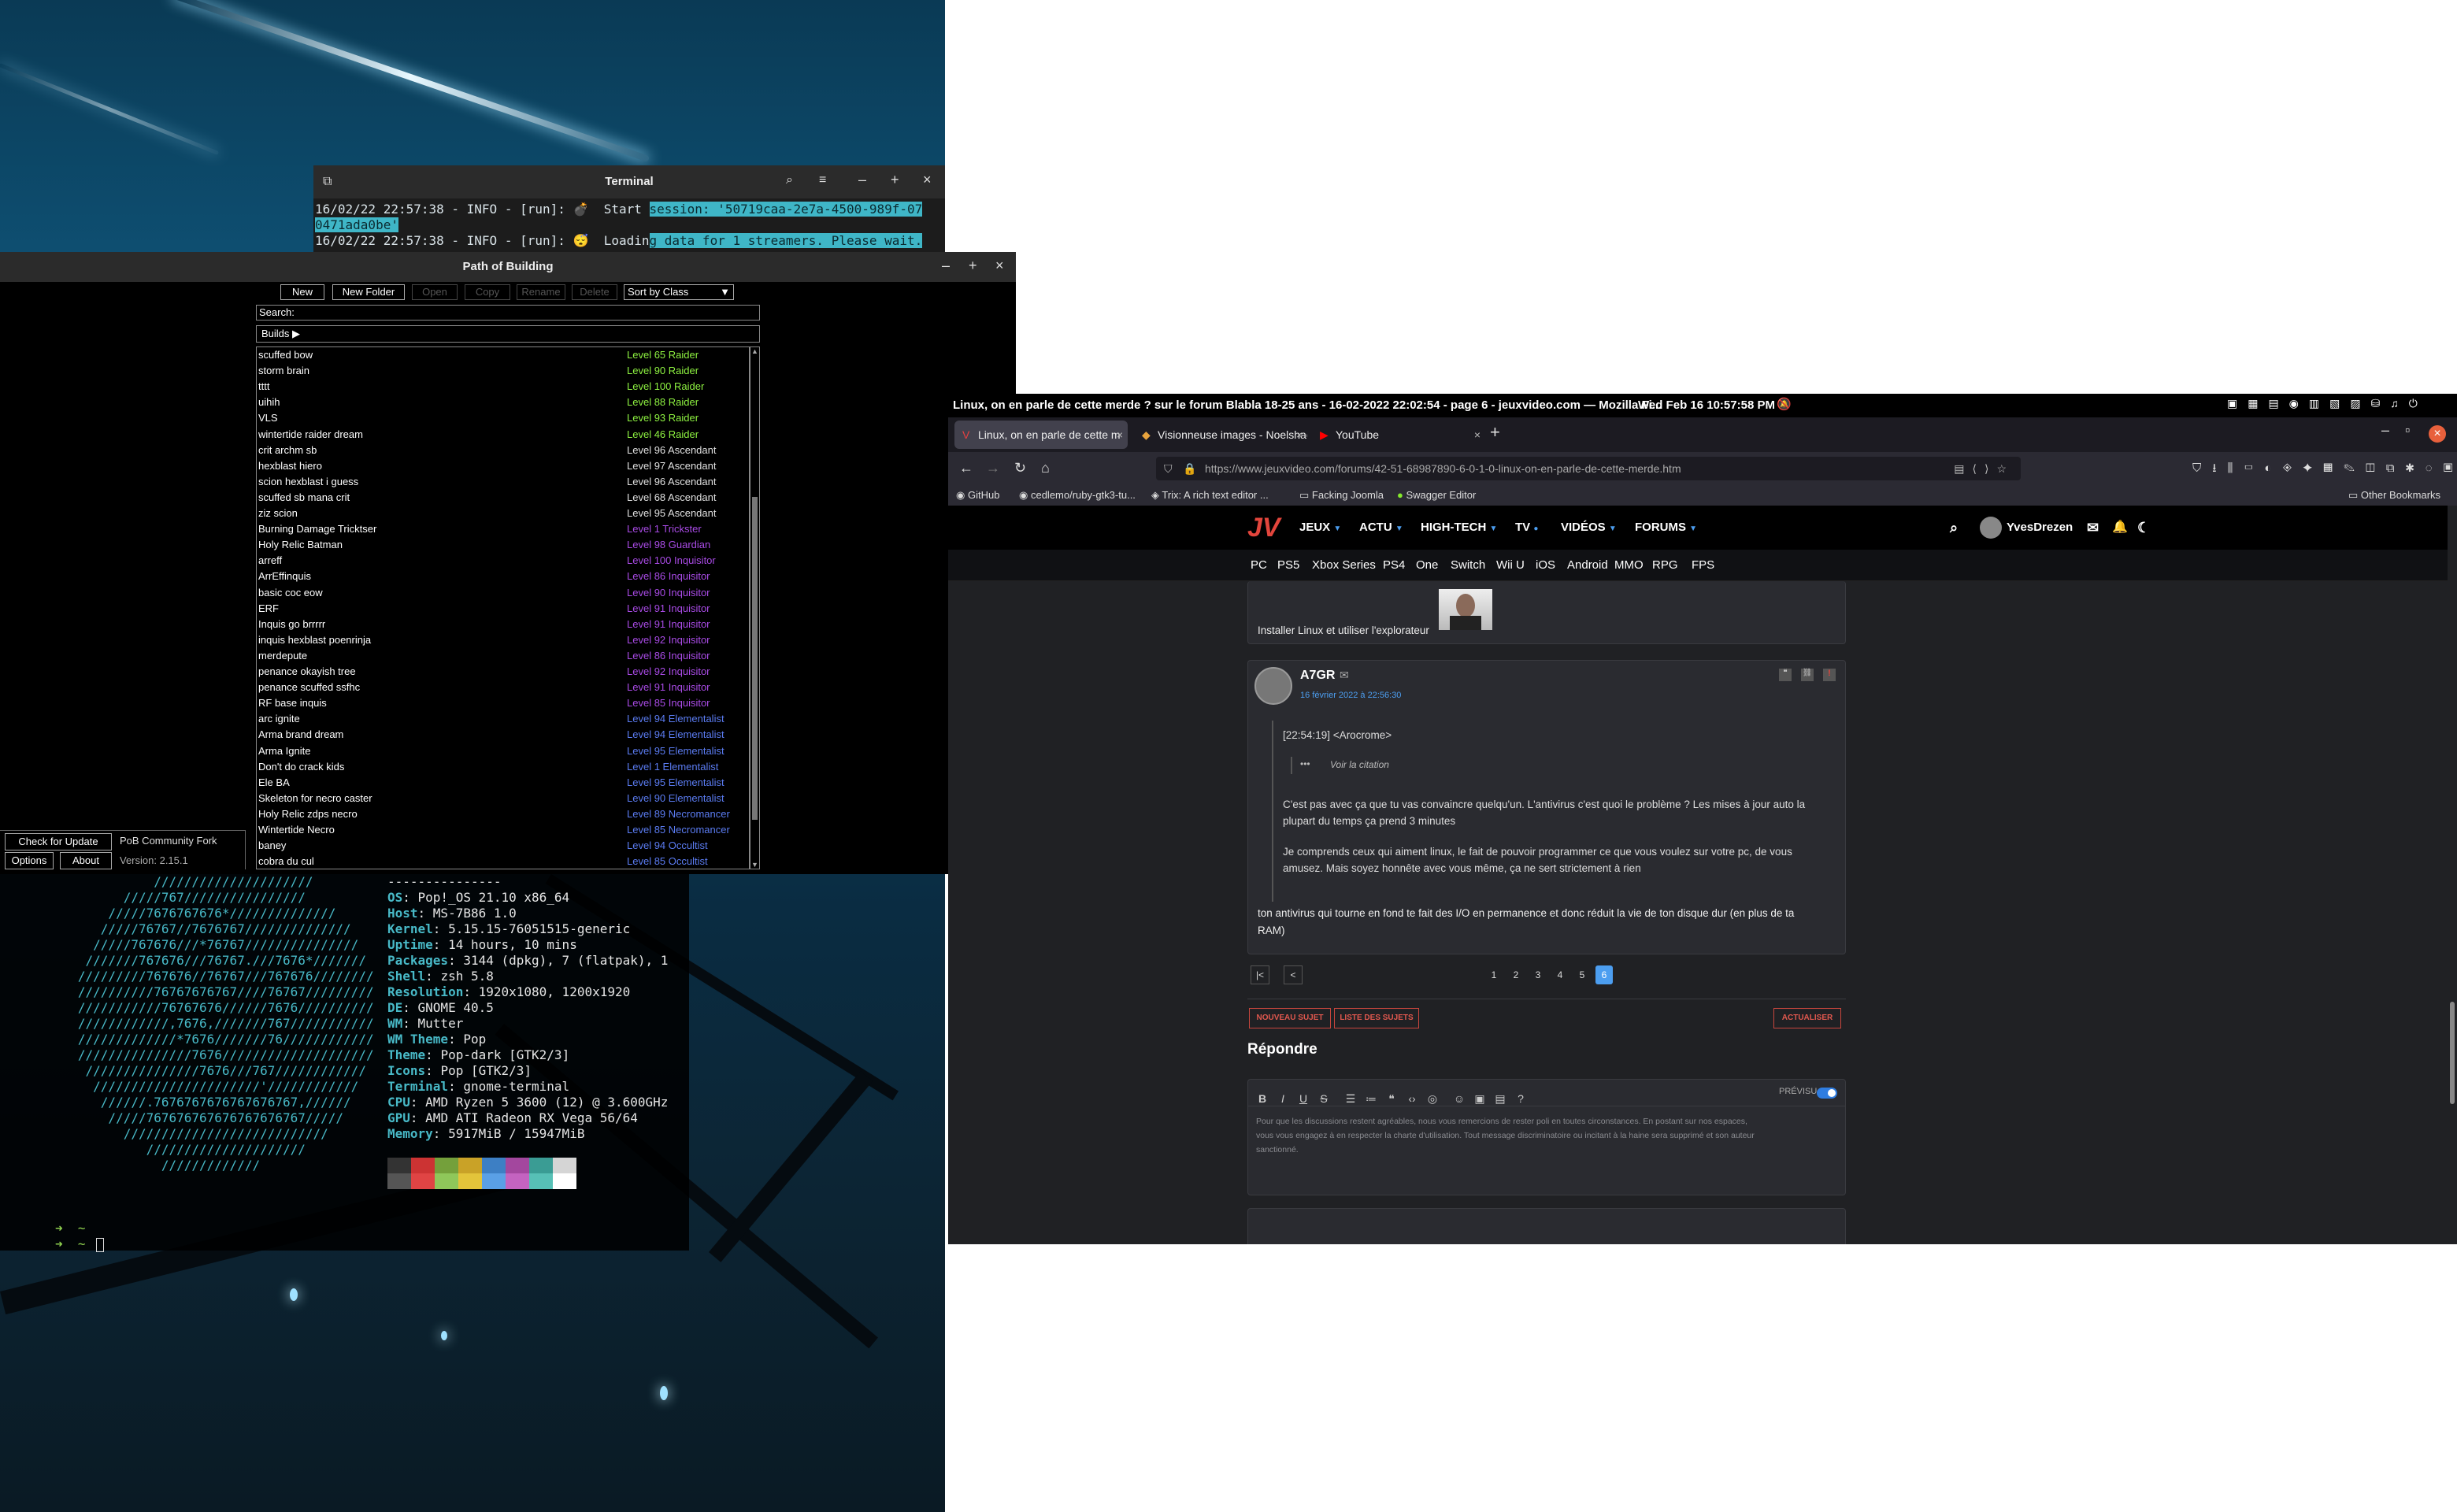  I want to click on bell-icon: 🔔, so click(2120, 528).